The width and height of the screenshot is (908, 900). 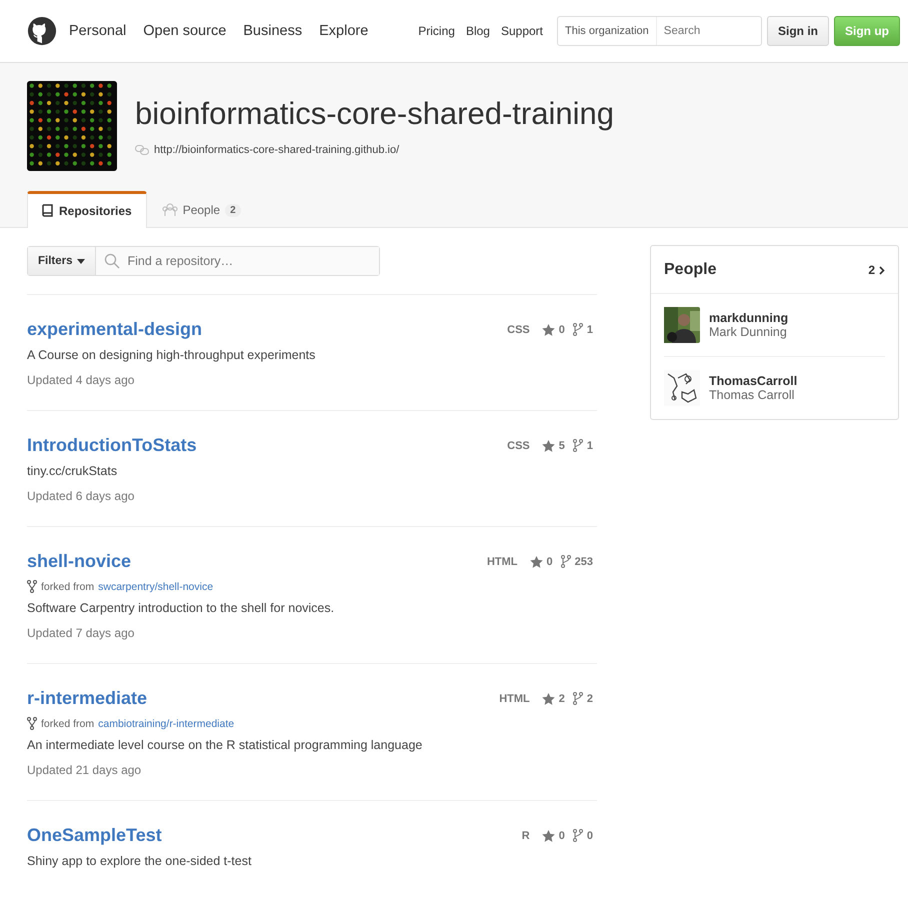 What do you see at coordinates (478, 31) in the screenshot?
I see `nav-link: Blog` at bounding box center [478, 31].